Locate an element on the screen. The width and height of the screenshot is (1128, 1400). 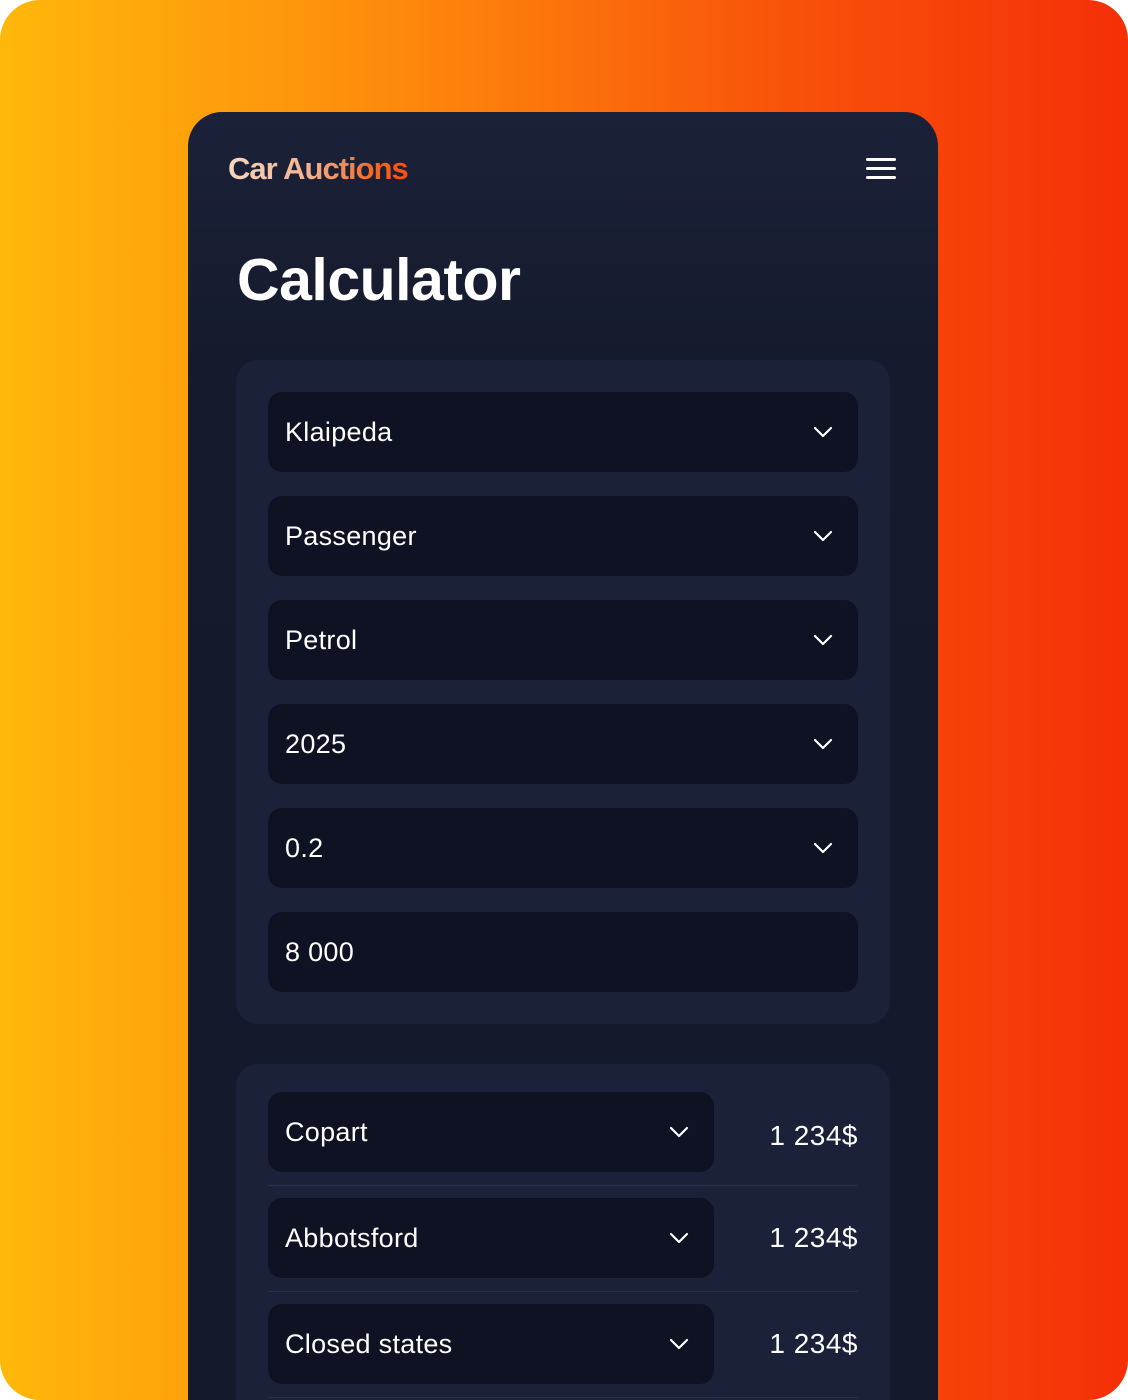
port-select: Klaipeda is located at coordinates (563, 432).